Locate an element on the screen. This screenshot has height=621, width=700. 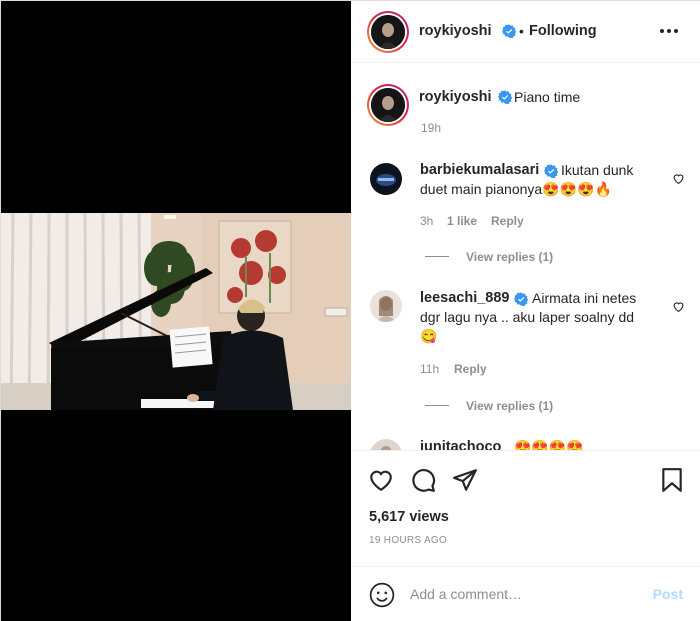
caption-username: roykiyoshi is located at coordinates (455, 97).